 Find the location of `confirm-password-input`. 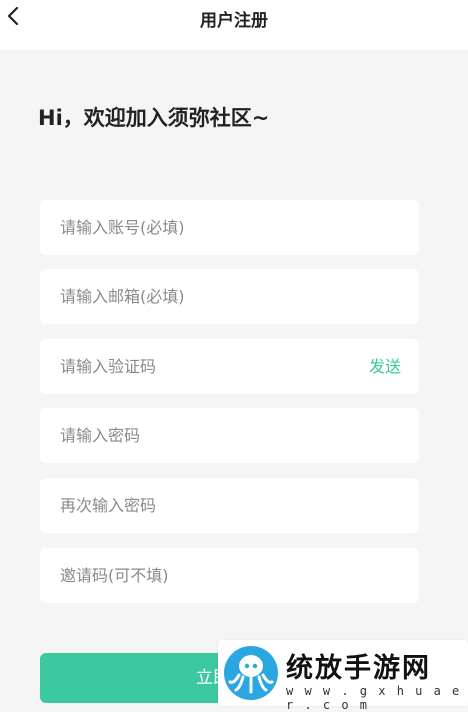

confirm-password-input is located at coordinates (210, 505).